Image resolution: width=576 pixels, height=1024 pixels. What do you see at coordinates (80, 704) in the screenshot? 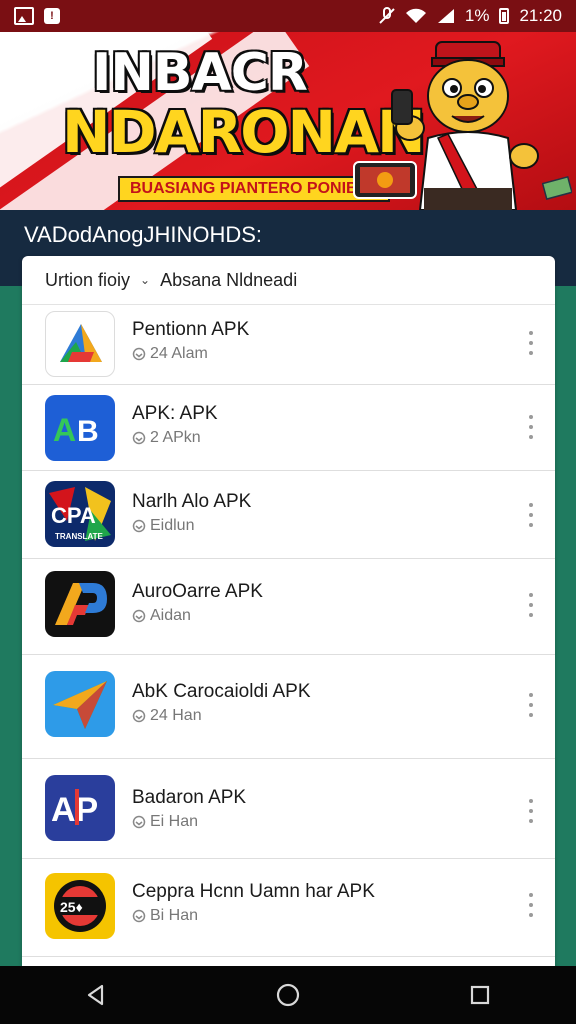
I see `paper-plane-icon` at bounding box center [80, 704].